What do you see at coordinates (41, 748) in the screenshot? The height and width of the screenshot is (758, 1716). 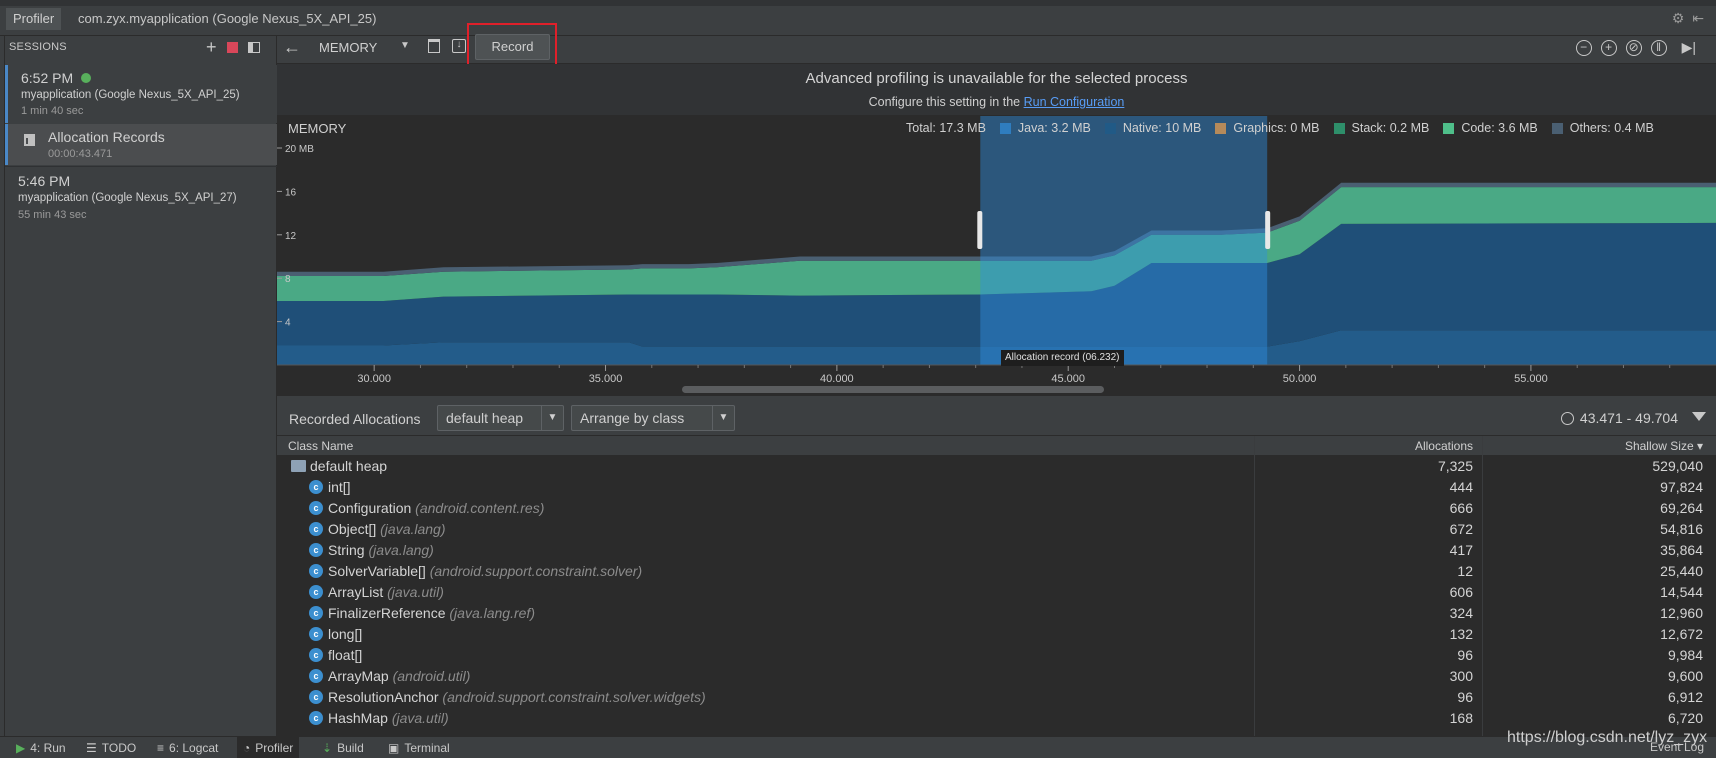 I see `run-tool: ▶ 4: Run` at bounding box center [41, 748].